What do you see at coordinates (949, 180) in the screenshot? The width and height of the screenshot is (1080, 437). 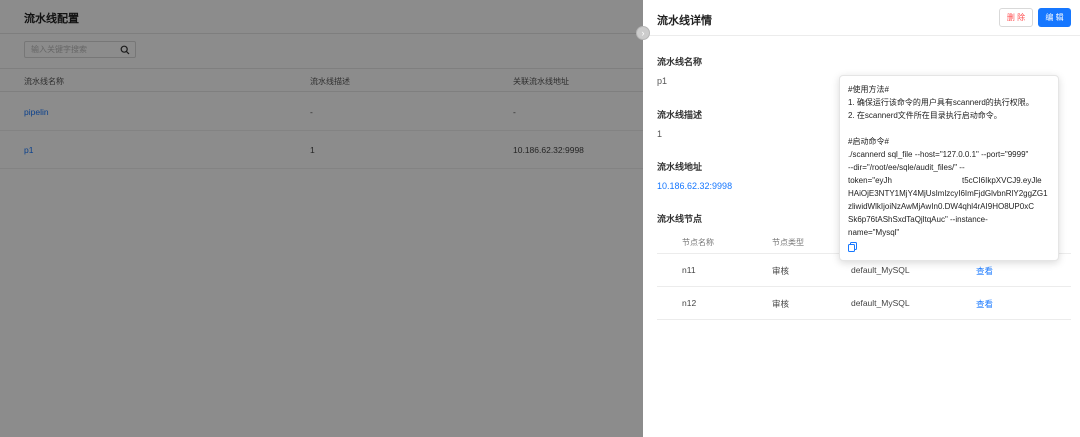 I see `command-line: token="eyJh t5cCI6IkpXVCJ9.eyJle` at bounding box center [949, 180].